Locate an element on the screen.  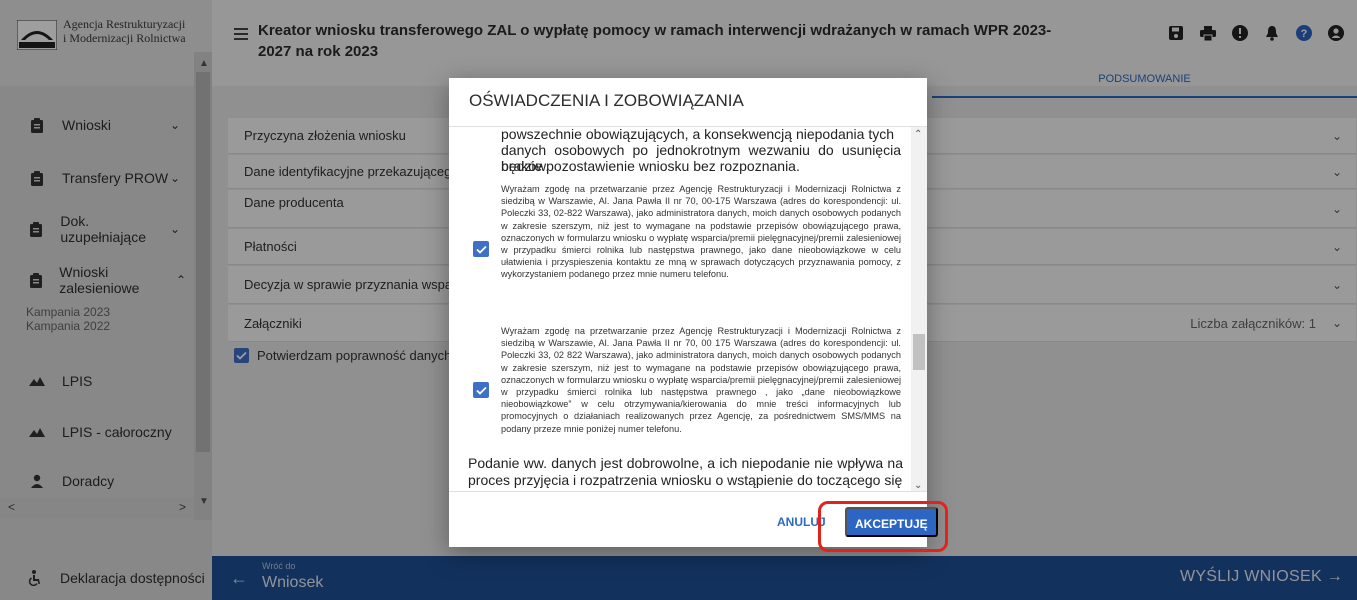
scroll-up-icon: ⌃ is located at coordinates (918, 134).